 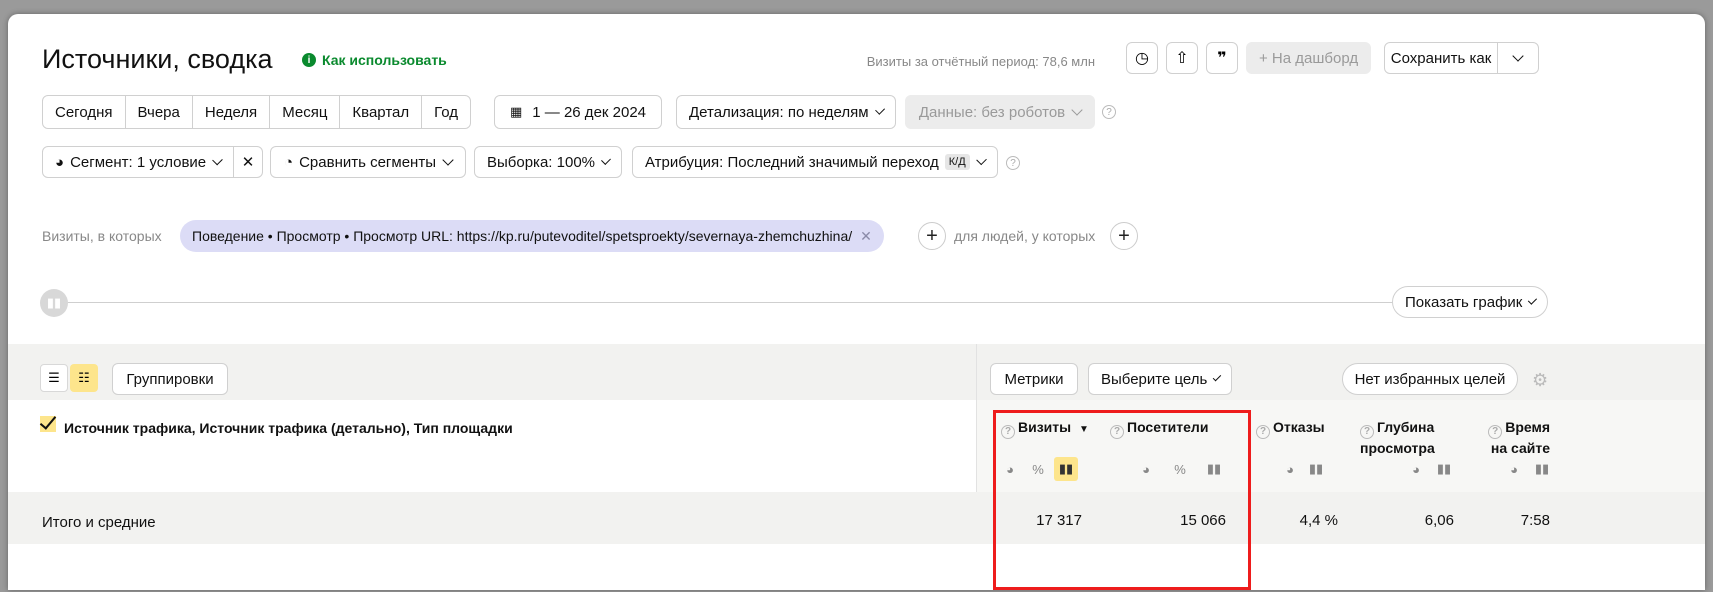 What do you see at coordinates (1309, 58) in the screenshot?
I see `to-dashboard-button: + На дашборд` at bounding box center [1309, 58].